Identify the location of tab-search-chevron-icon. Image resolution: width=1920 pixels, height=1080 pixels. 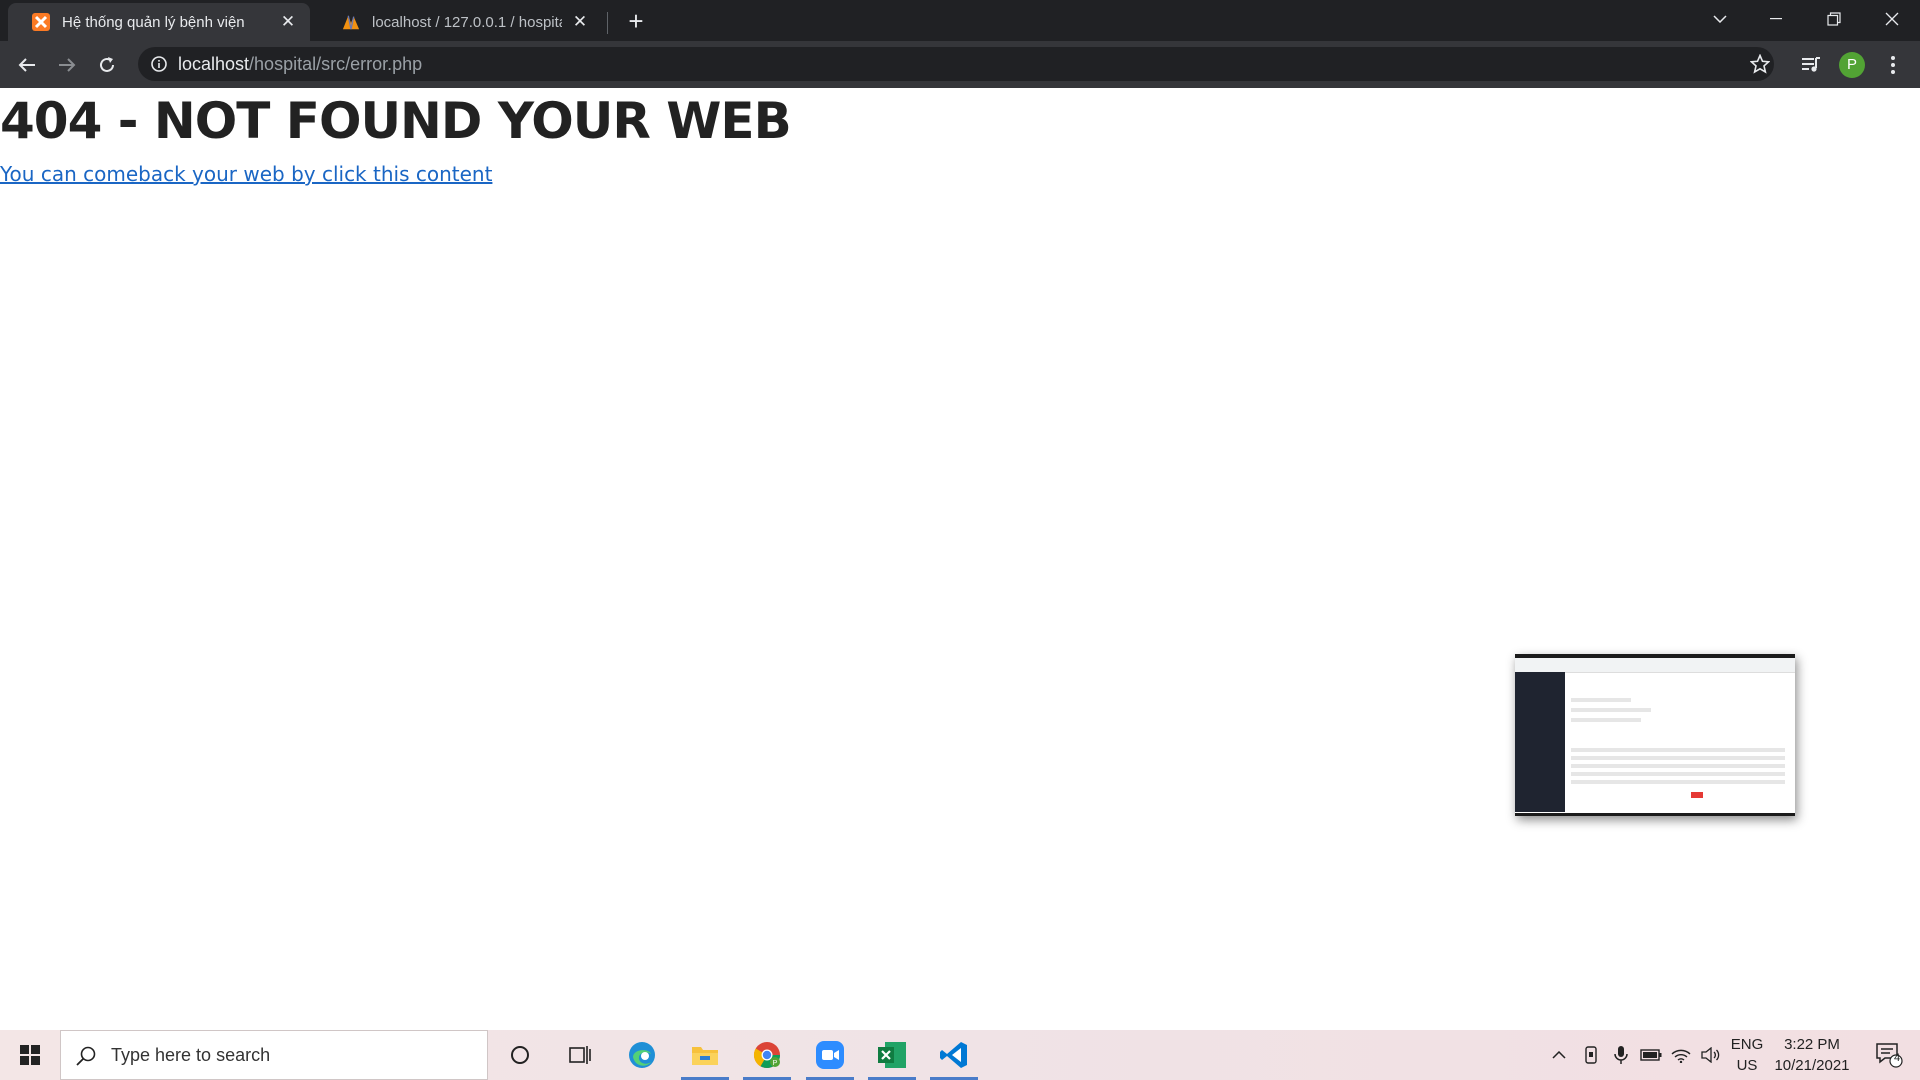
(1720, 19).